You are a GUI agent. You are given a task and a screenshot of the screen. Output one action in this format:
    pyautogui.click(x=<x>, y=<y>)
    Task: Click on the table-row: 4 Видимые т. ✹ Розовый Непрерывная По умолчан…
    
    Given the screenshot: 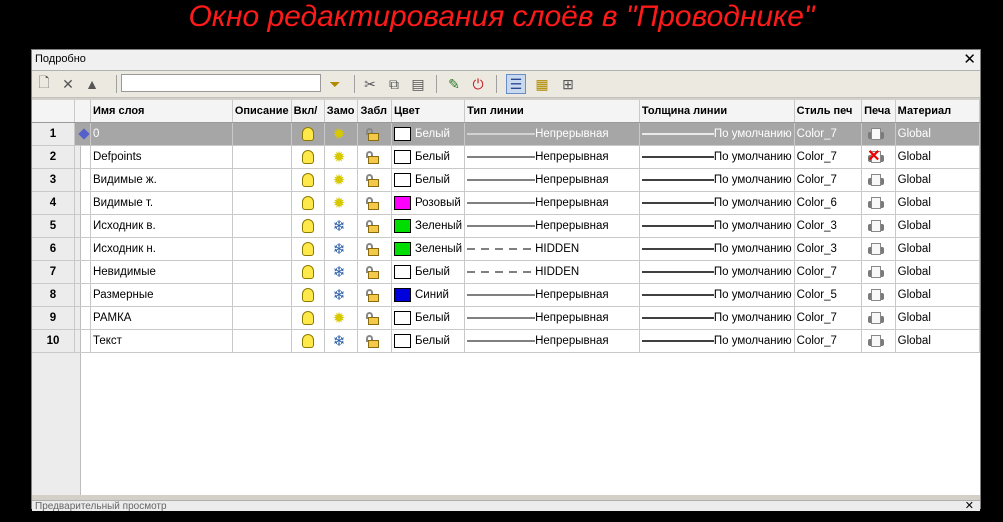 What is the action you would take?
    pyautogui.click(x=506, y=203)
    